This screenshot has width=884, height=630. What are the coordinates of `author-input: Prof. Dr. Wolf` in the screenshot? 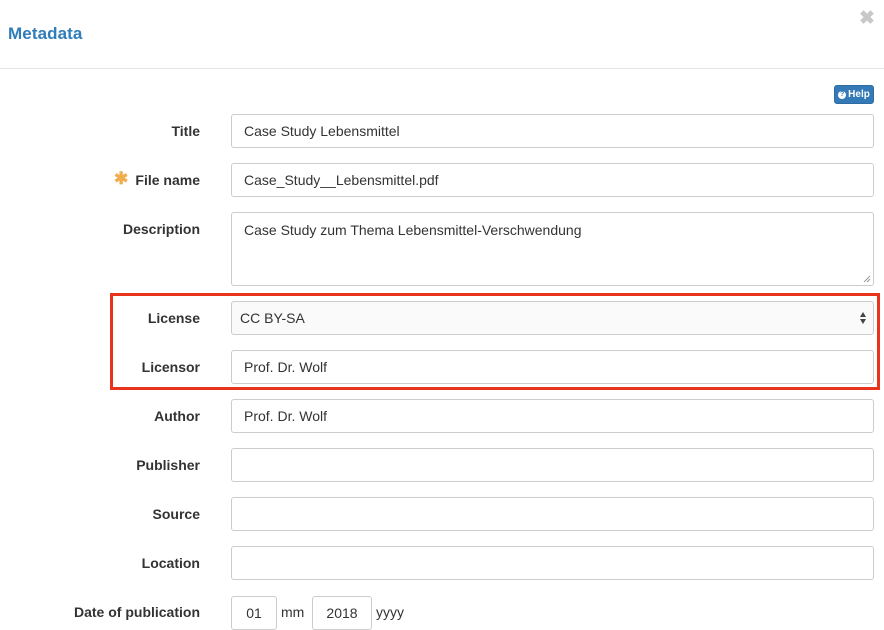 It's located at (552, 416).